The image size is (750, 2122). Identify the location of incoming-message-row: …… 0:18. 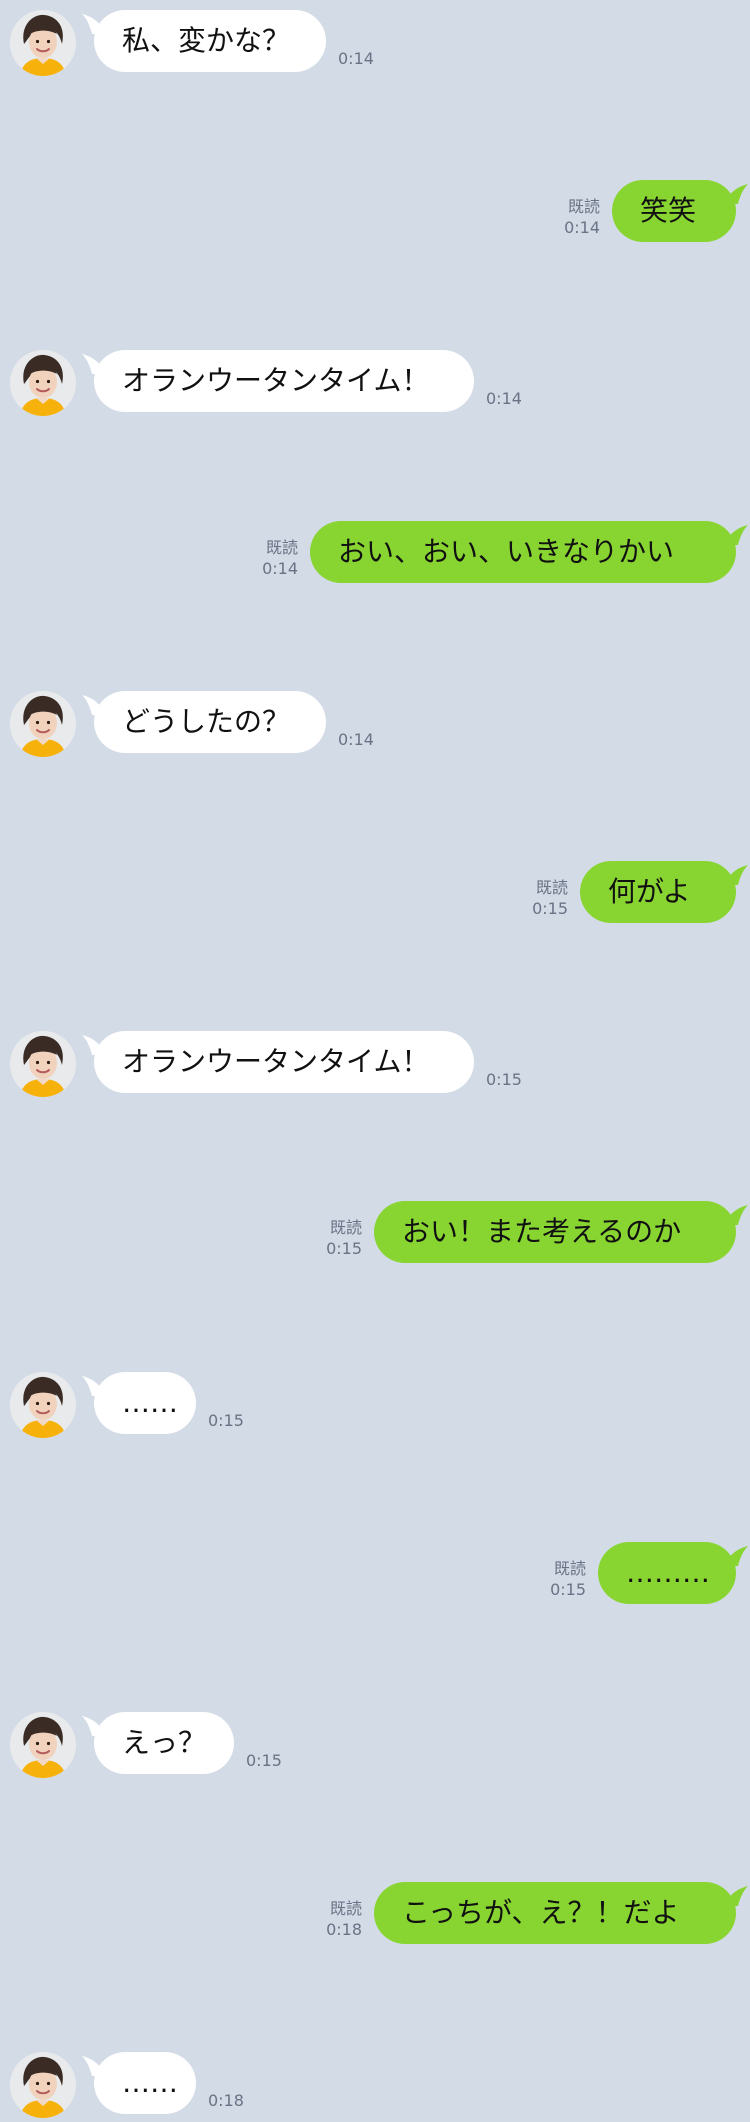
(375, 2087).